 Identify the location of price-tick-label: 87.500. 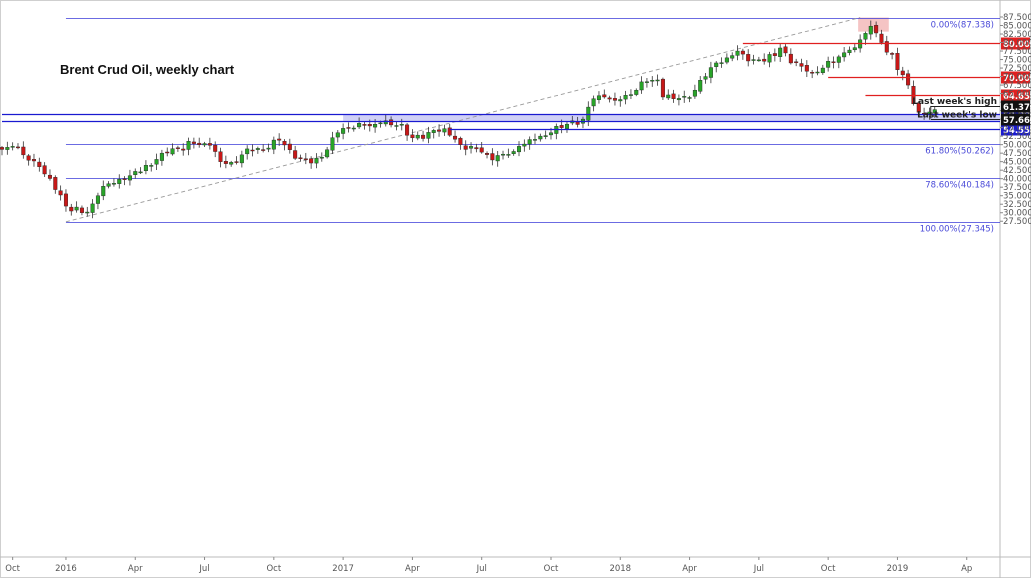
(1017, 18).